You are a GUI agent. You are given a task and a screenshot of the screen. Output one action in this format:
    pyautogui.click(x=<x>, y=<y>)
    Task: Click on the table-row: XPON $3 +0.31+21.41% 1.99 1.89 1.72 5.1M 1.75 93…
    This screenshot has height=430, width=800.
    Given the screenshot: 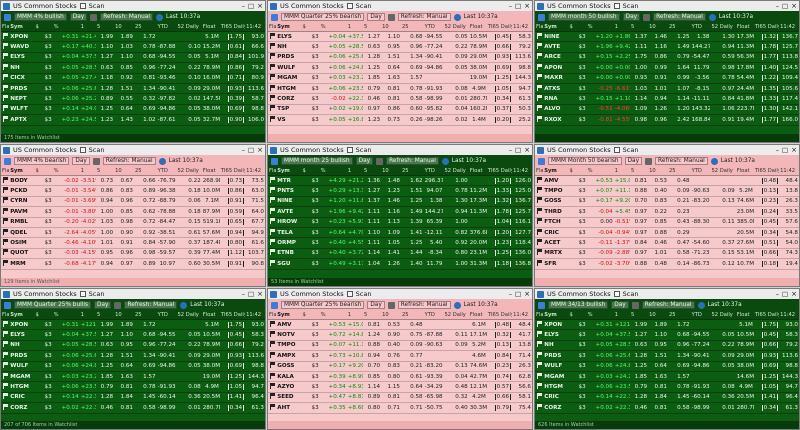 What is the action you would take?
    pyautogui.click(x=133, y=37)
    